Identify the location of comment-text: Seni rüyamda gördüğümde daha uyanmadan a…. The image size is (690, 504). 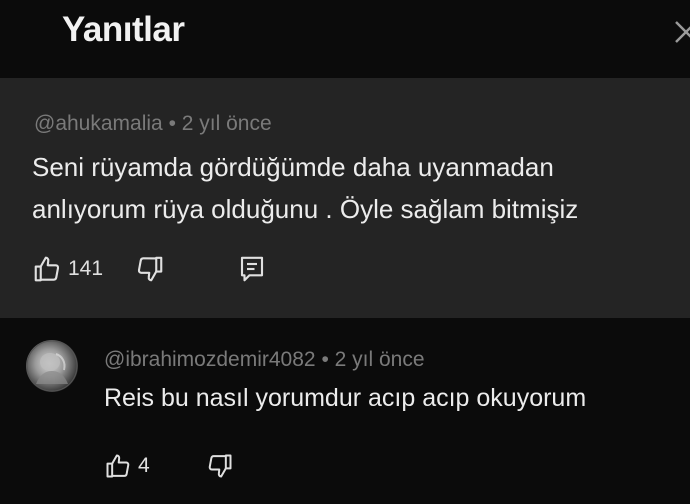
(305, 188).